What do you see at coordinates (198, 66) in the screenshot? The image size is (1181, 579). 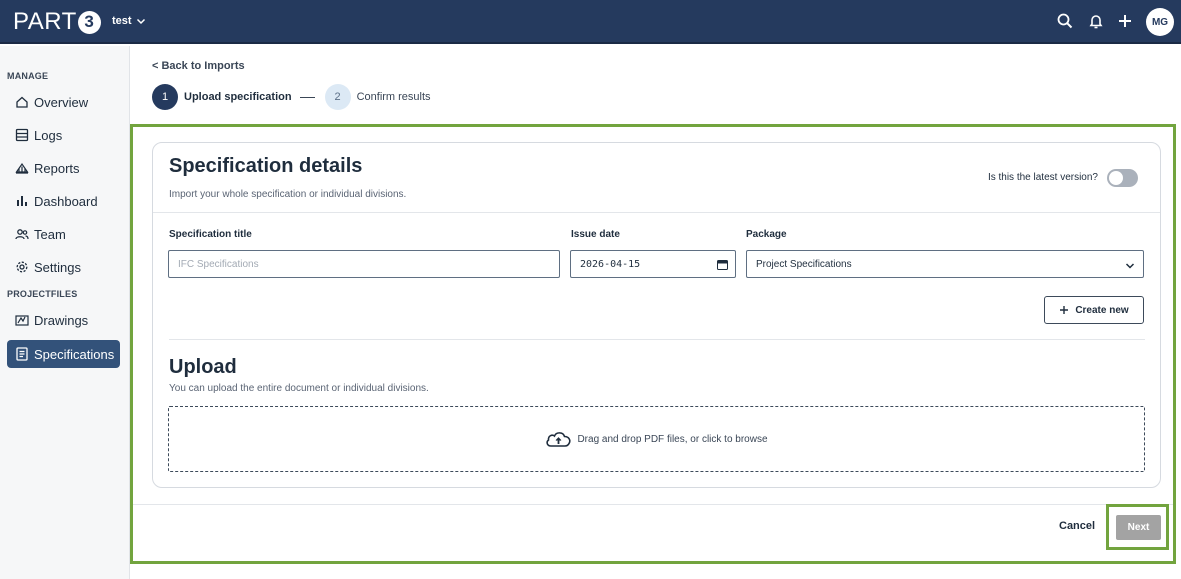 I see `back-to-imports-link: < Back to Imports` at bounding box center [198, 66].